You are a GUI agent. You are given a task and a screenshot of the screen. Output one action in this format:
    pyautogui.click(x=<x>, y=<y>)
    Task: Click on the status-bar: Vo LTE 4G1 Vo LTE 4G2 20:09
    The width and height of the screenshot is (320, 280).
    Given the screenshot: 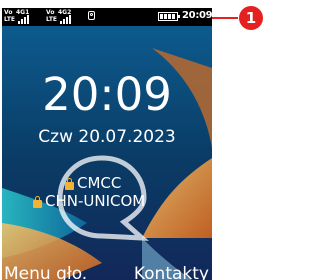 What is the action you would take?
    pyautogui.click(x=107, y=17)
    